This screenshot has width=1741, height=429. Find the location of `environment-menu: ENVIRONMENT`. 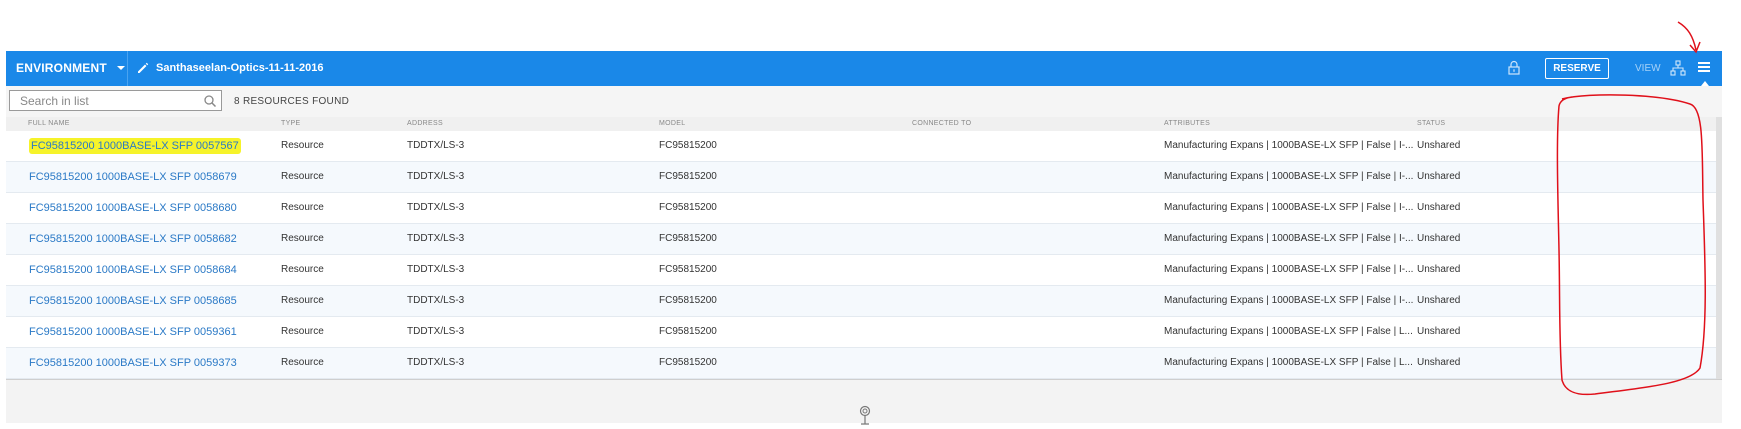

environment-menu: ENVIRONMENT is located at coordinates (70, 68).